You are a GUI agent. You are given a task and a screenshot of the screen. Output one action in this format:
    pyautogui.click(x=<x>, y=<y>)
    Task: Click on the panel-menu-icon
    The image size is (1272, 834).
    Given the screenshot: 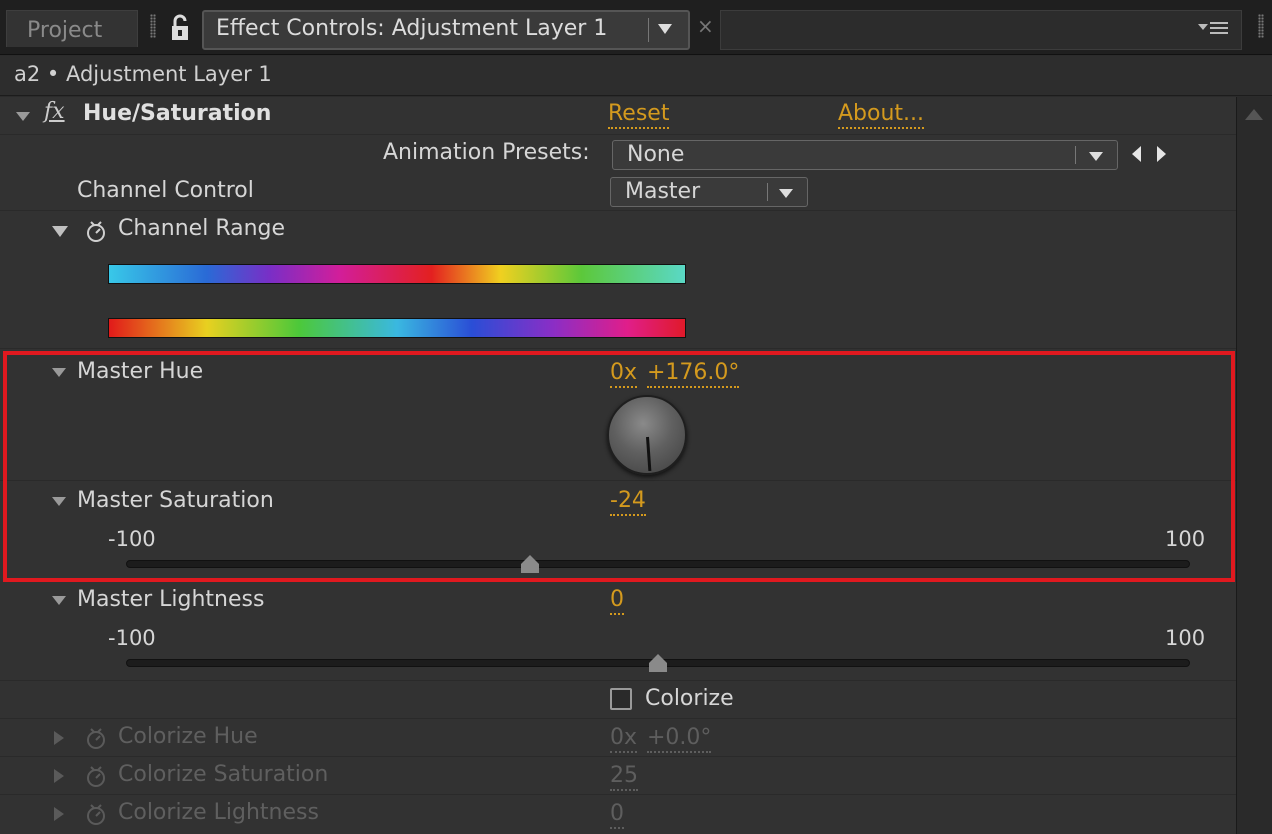 What is the action you would take?
    pyautogui.click(x=1215, y=28)
    